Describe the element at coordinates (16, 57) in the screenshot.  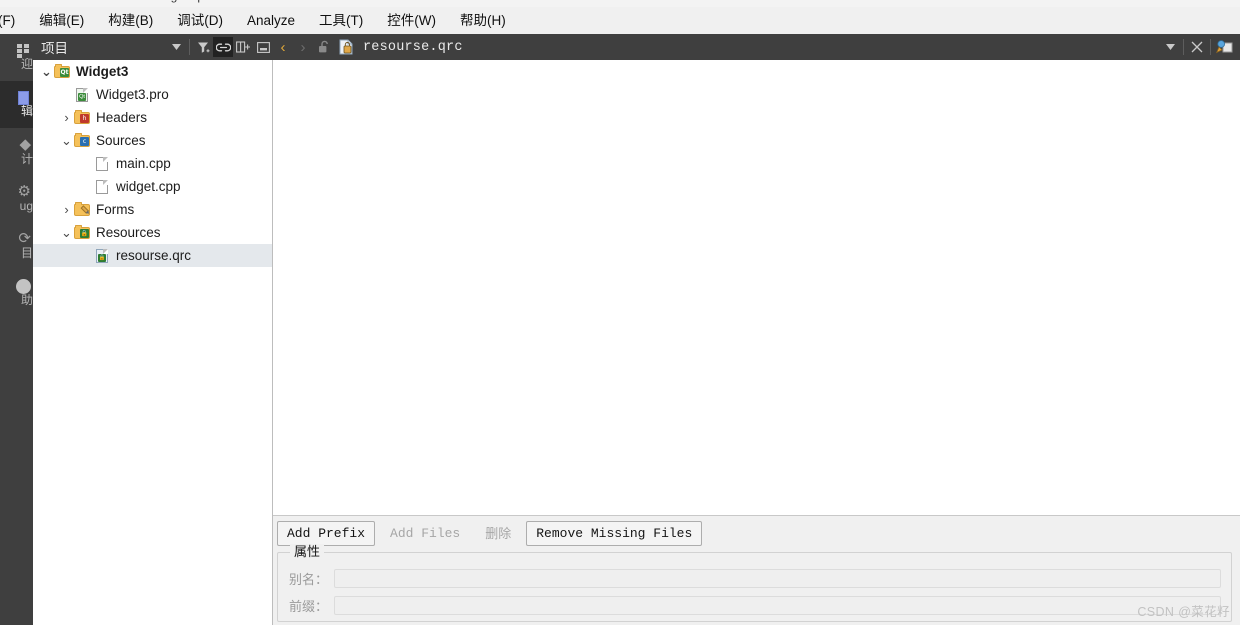
I see `mode-welcome-squares: 迎` at that location.